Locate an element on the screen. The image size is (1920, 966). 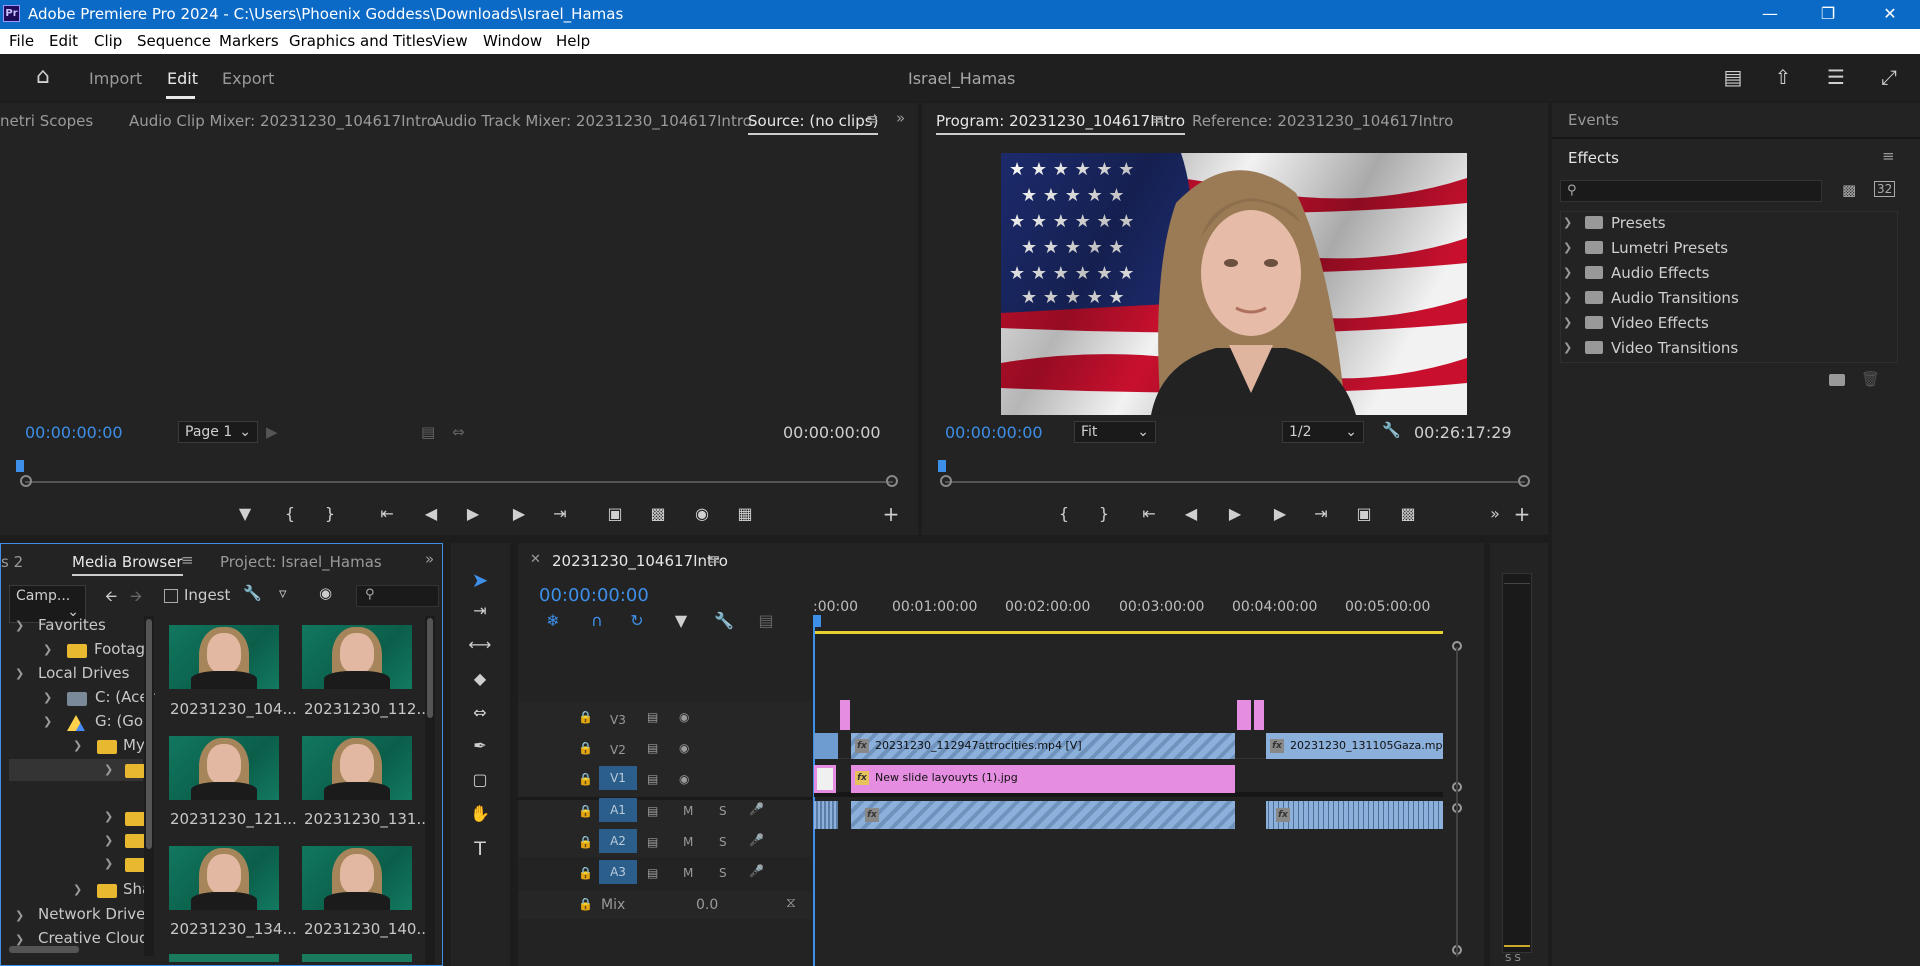
tree-my-drive: My is located at coordinates (134, 745).